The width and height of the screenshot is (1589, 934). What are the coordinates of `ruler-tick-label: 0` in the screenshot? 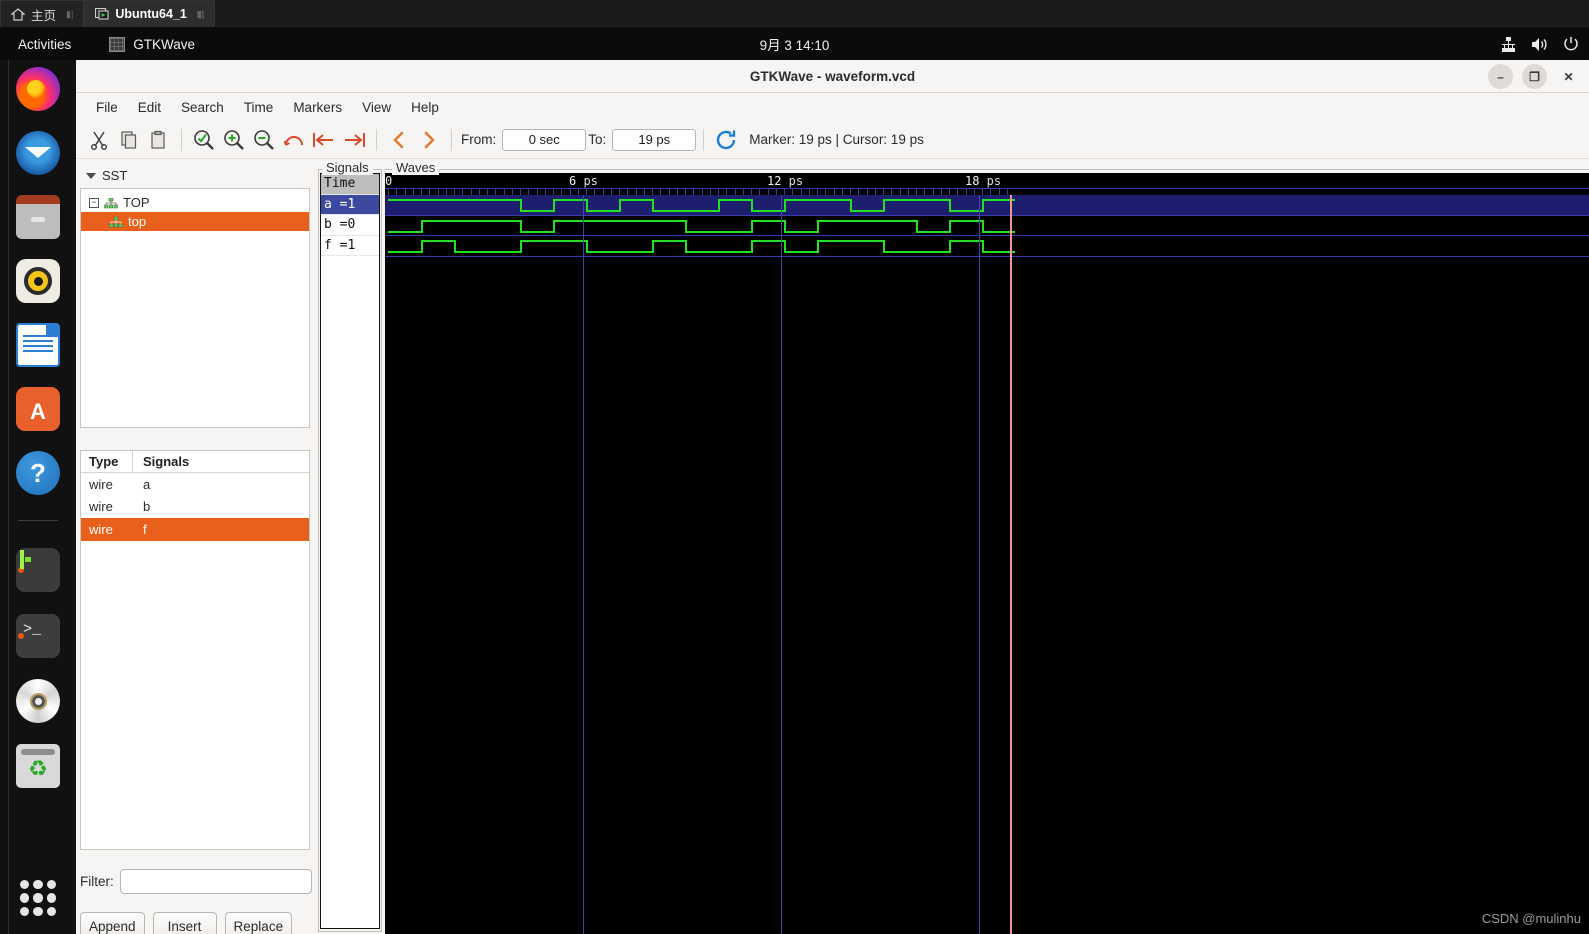 It's located at (389, 181).